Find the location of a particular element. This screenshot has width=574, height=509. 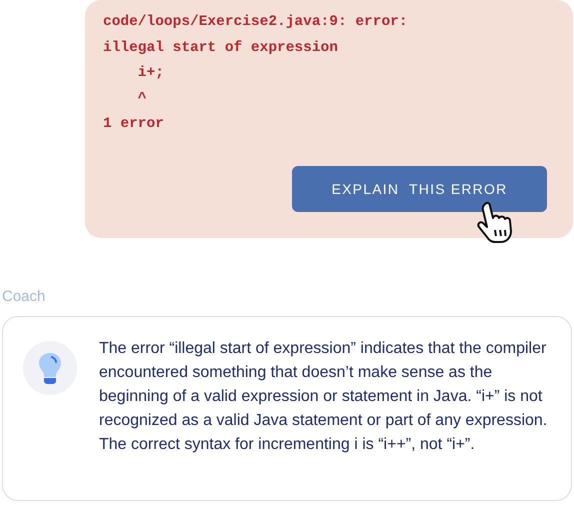

coach-message: The correct syntax for incrementing i is “i++”, not “i+”. is located at coordinates (287, 445).